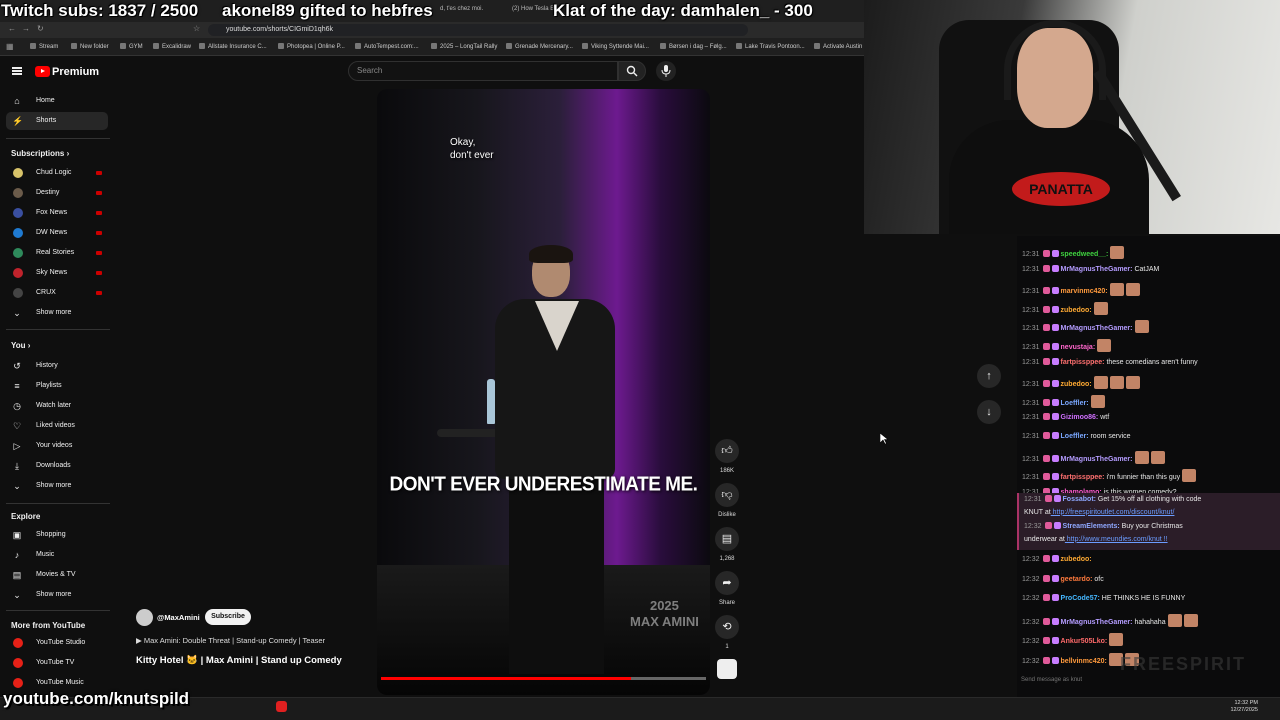 The image size is (1280, 720). I want to click on bookmark: Excalidraw, so click(172, 46).